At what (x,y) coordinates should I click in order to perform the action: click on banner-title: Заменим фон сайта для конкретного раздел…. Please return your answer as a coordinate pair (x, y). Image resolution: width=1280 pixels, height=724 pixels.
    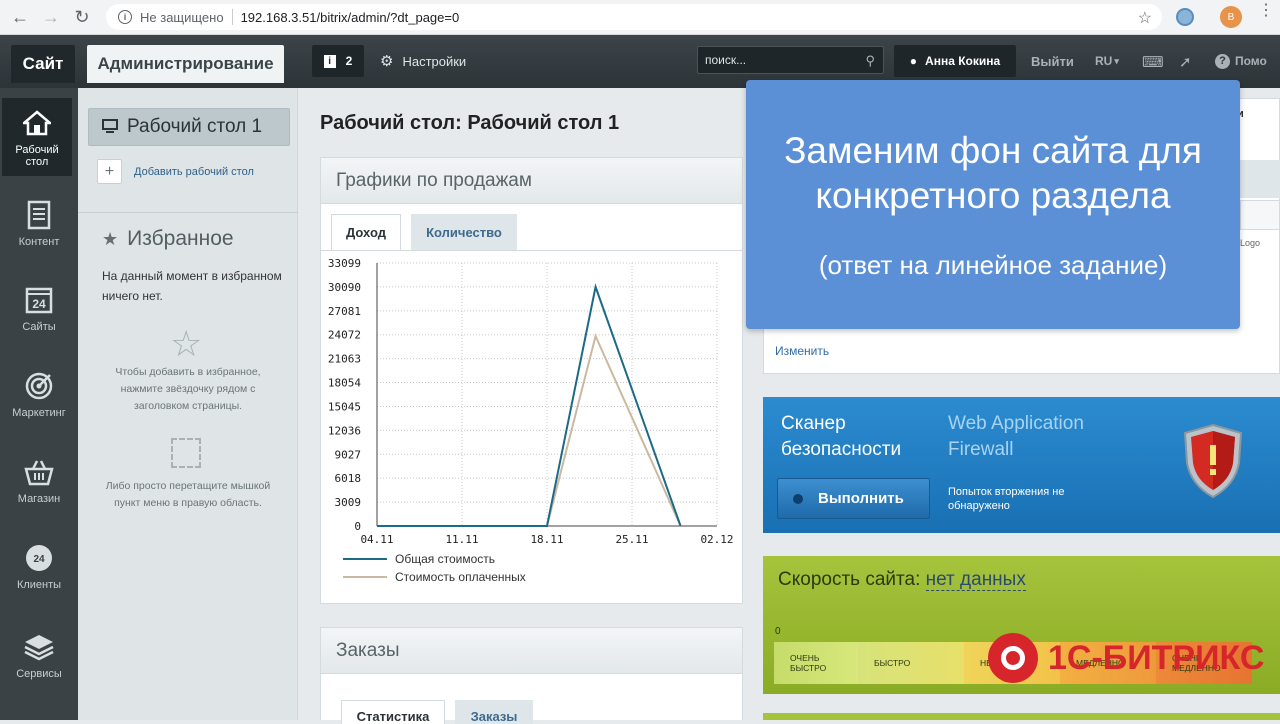
    Looking at the image, I should click on (993, 173).